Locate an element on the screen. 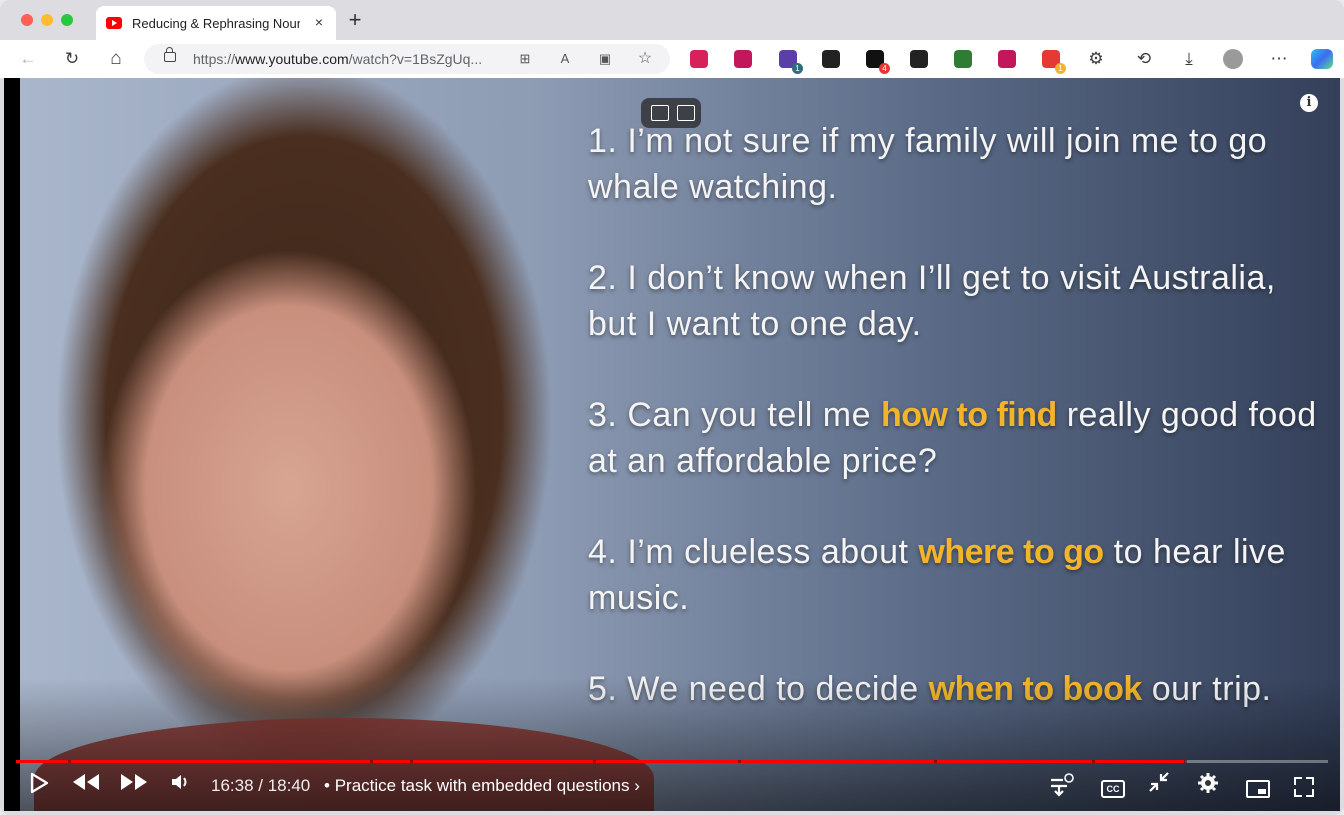  play-button is located at coordinates (39, 787).